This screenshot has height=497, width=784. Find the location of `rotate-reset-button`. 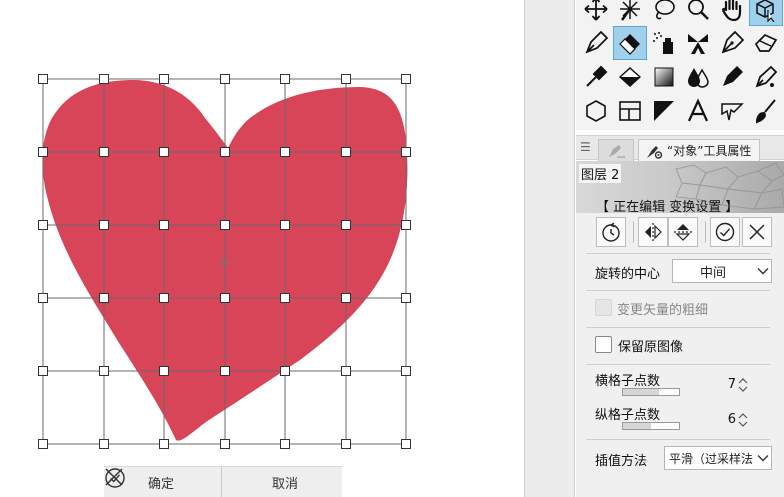

rotate-reset-button is located at coordinates (611, 232).